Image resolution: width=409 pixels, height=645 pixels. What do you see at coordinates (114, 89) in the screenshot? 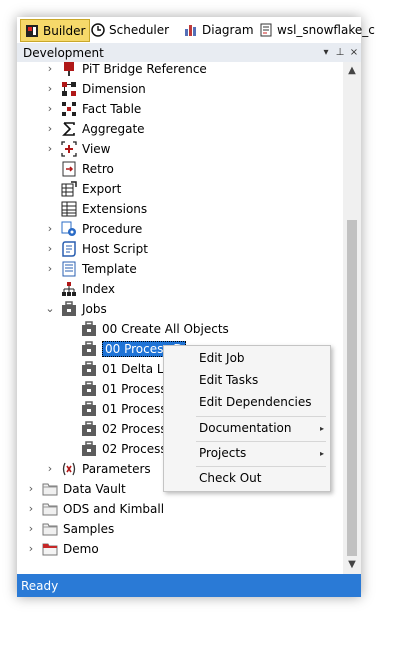
I see `tree-item-label: Dimension` at bounding box center [114, 89].